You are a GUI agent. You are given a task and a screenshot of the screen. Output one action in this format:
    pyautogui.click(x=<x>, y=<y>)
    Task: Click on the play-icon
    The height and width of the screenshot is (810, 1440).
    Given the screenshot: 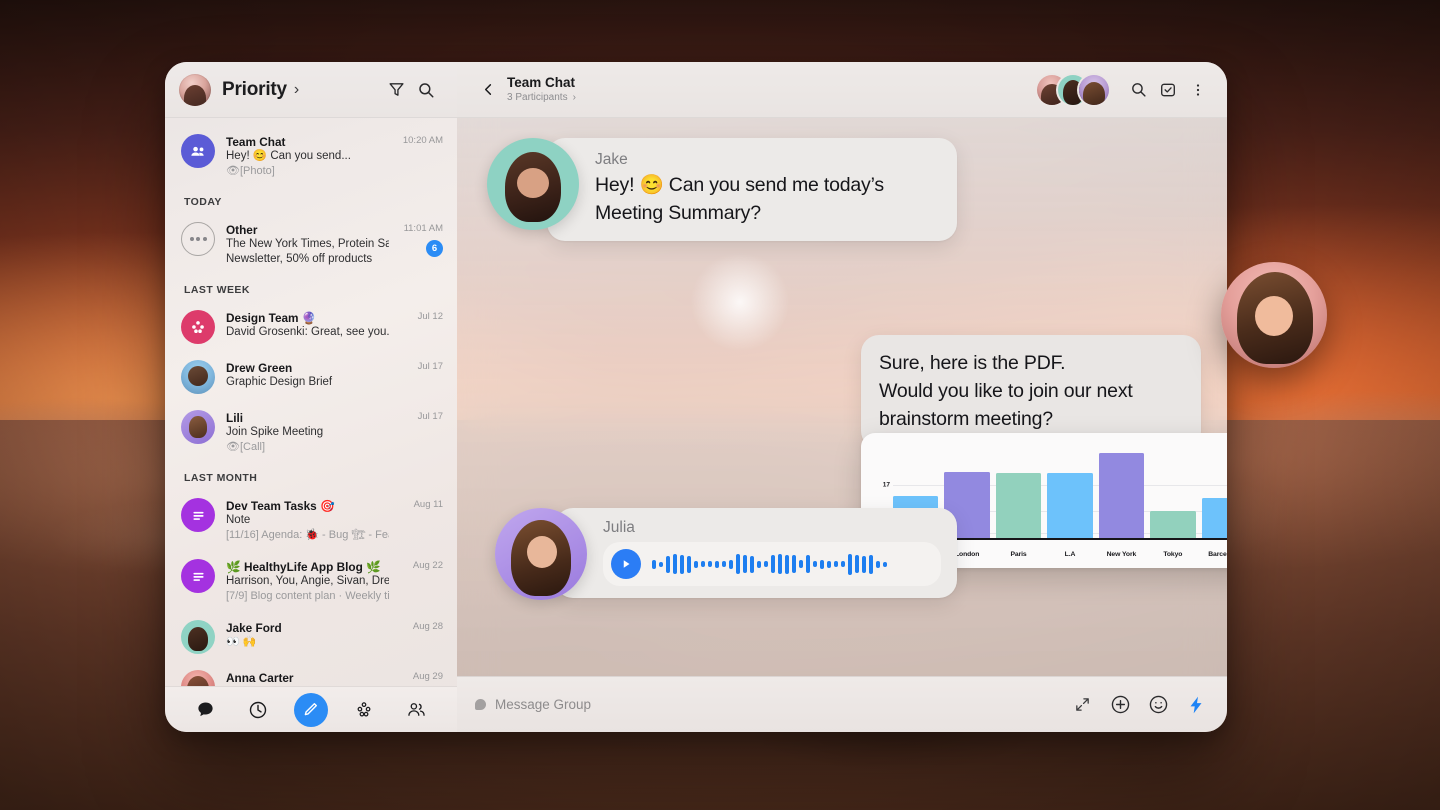 What is the action you would take?
    pyautogui.click(x=626, y=564)
    